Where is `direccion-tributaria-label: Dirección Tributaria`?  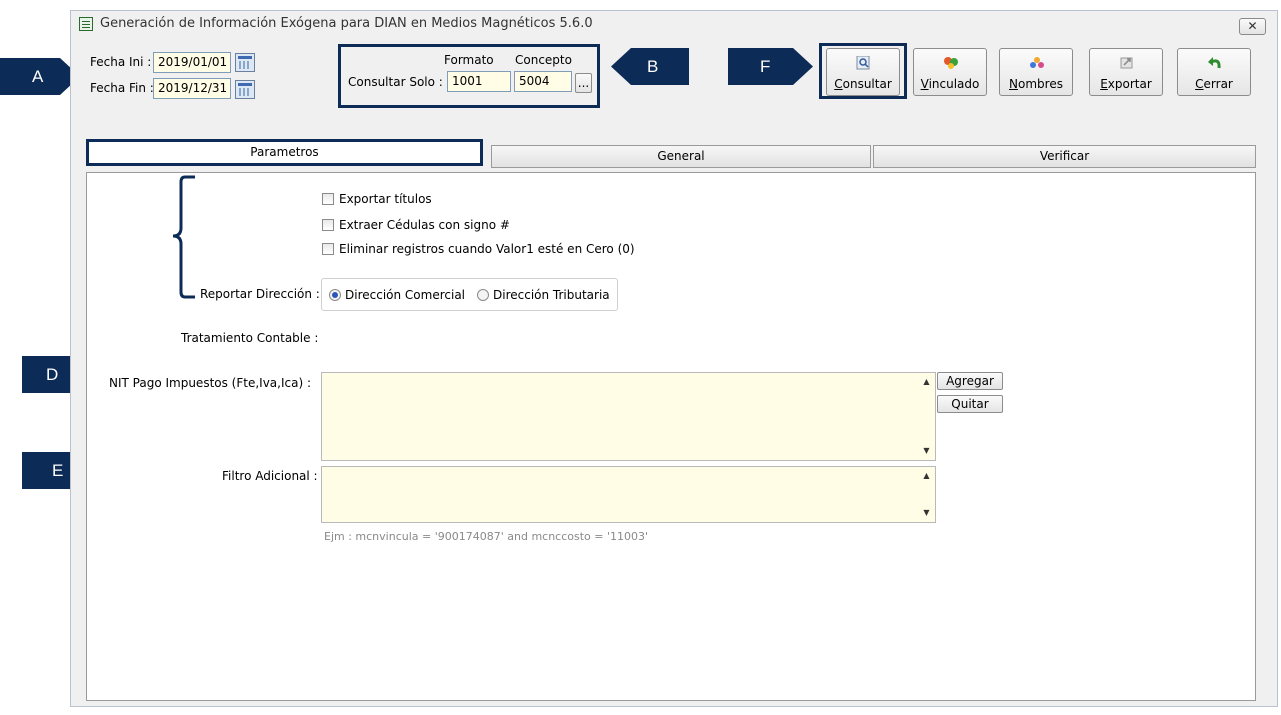
direccion-tributaria-label: Dirección Tributaria is located at coordinates (551, 295).